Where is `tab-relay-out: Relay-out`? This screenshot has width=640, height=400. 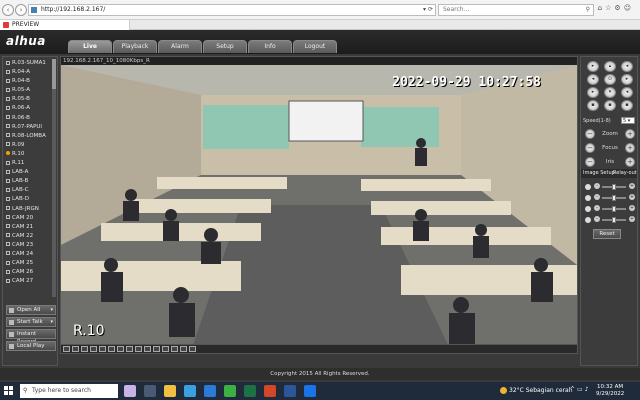
tab-relay-out: Relay-out is located at coordinates (625, 173).